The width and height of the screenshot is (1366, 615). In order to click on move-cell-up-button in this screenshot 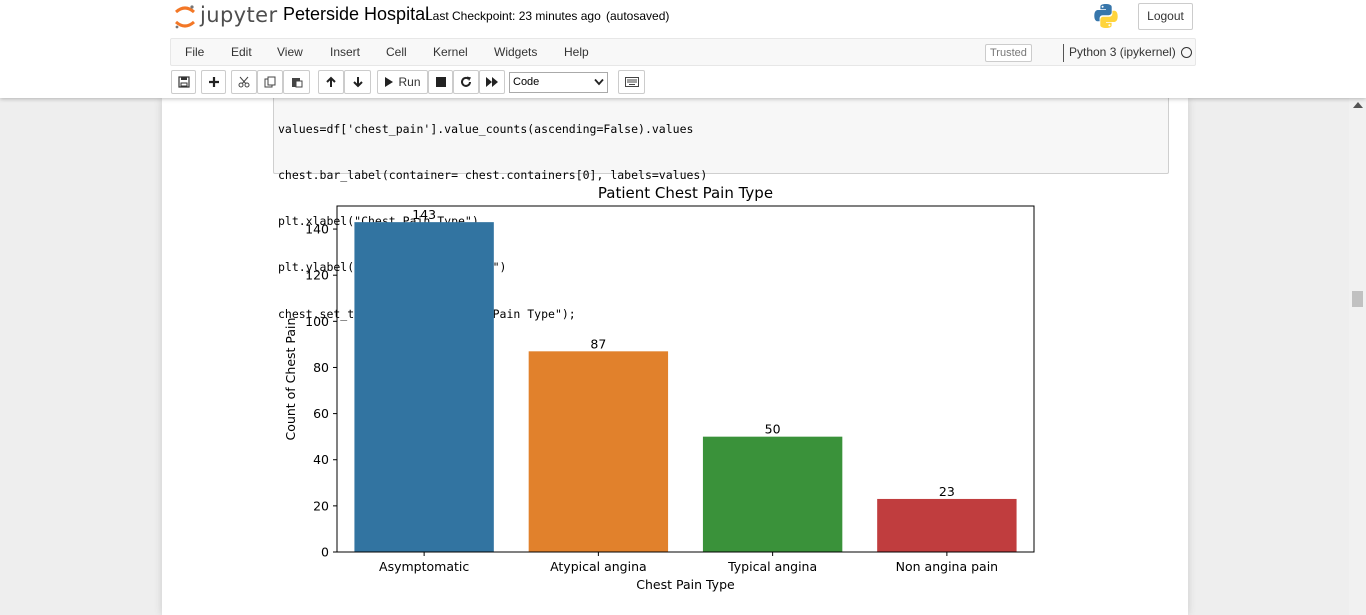, I will do `click(331, 82)`.